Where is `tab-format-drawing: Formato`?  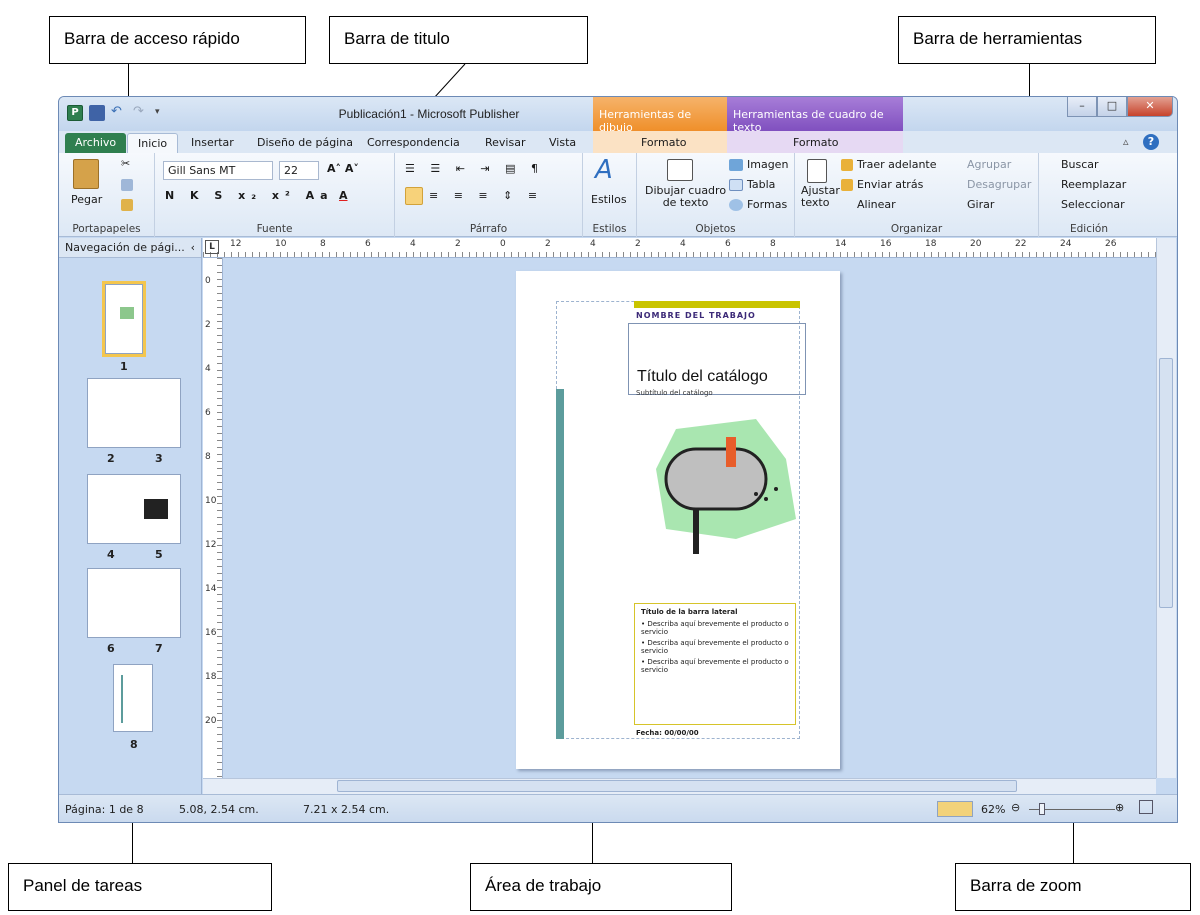 tab-format-drawing: Formato is located at coordinates (664, 143).